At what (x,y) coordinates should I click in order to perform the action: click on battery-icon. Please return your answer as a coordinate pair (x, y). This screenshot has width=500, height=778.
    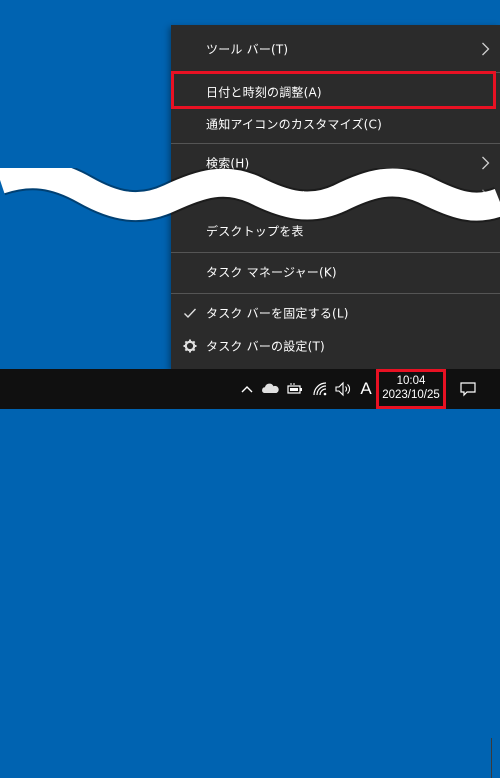
    Looking at the image, I should click on (295, 389).